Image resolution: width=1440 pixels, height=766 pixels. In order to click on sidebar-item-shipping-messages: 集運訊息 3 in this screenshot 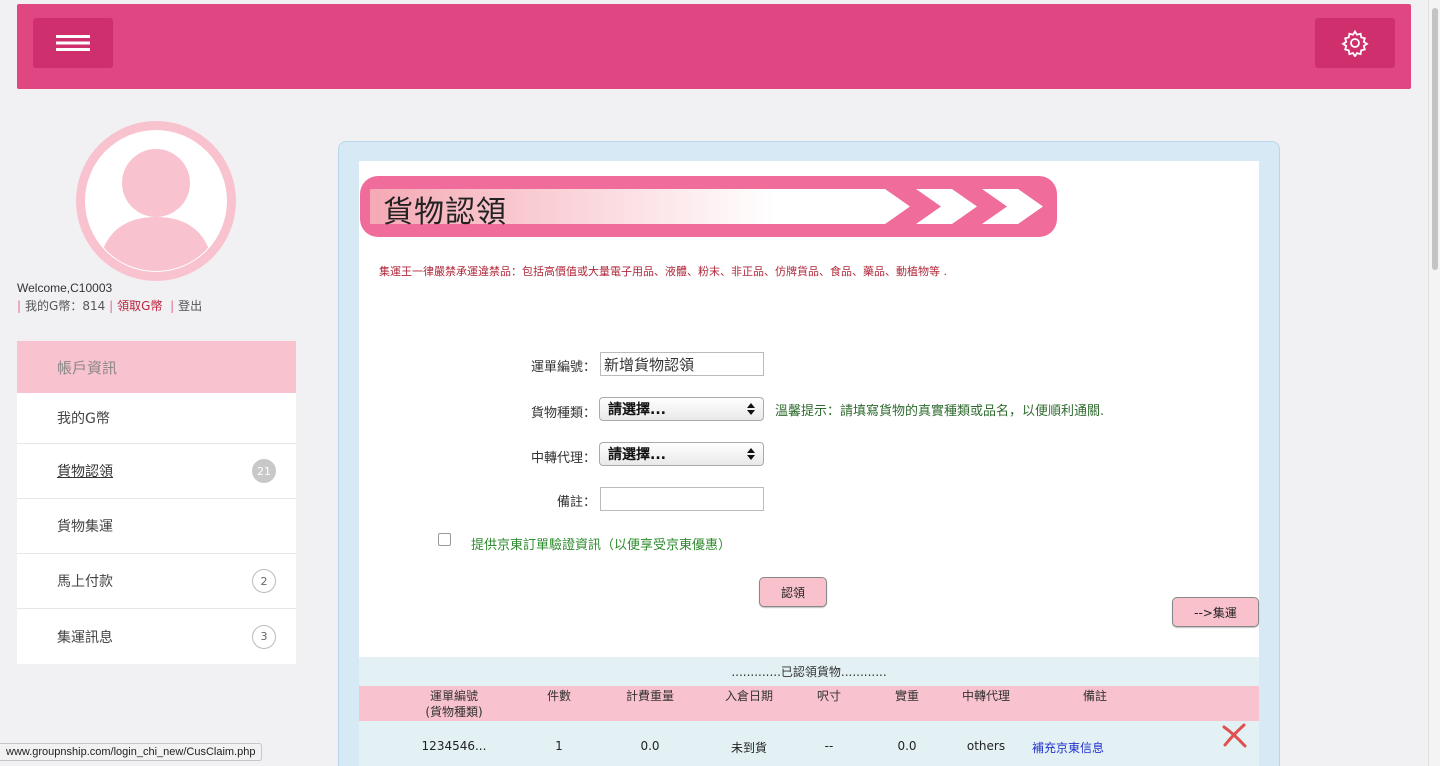, I will do `click(156, 636)`.